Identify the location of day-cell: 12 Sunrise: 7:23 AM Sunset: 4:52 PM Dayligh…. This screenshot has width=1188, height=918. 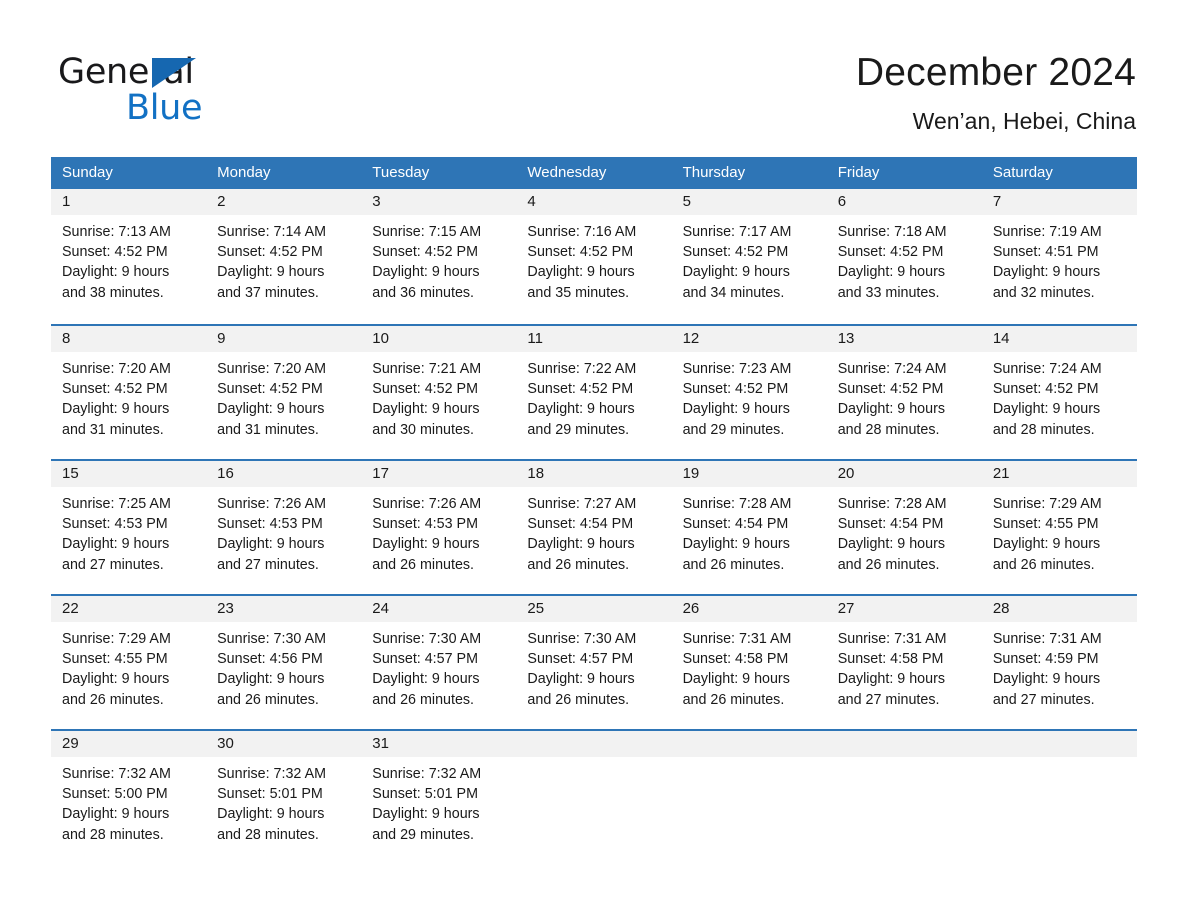
(749, 387).